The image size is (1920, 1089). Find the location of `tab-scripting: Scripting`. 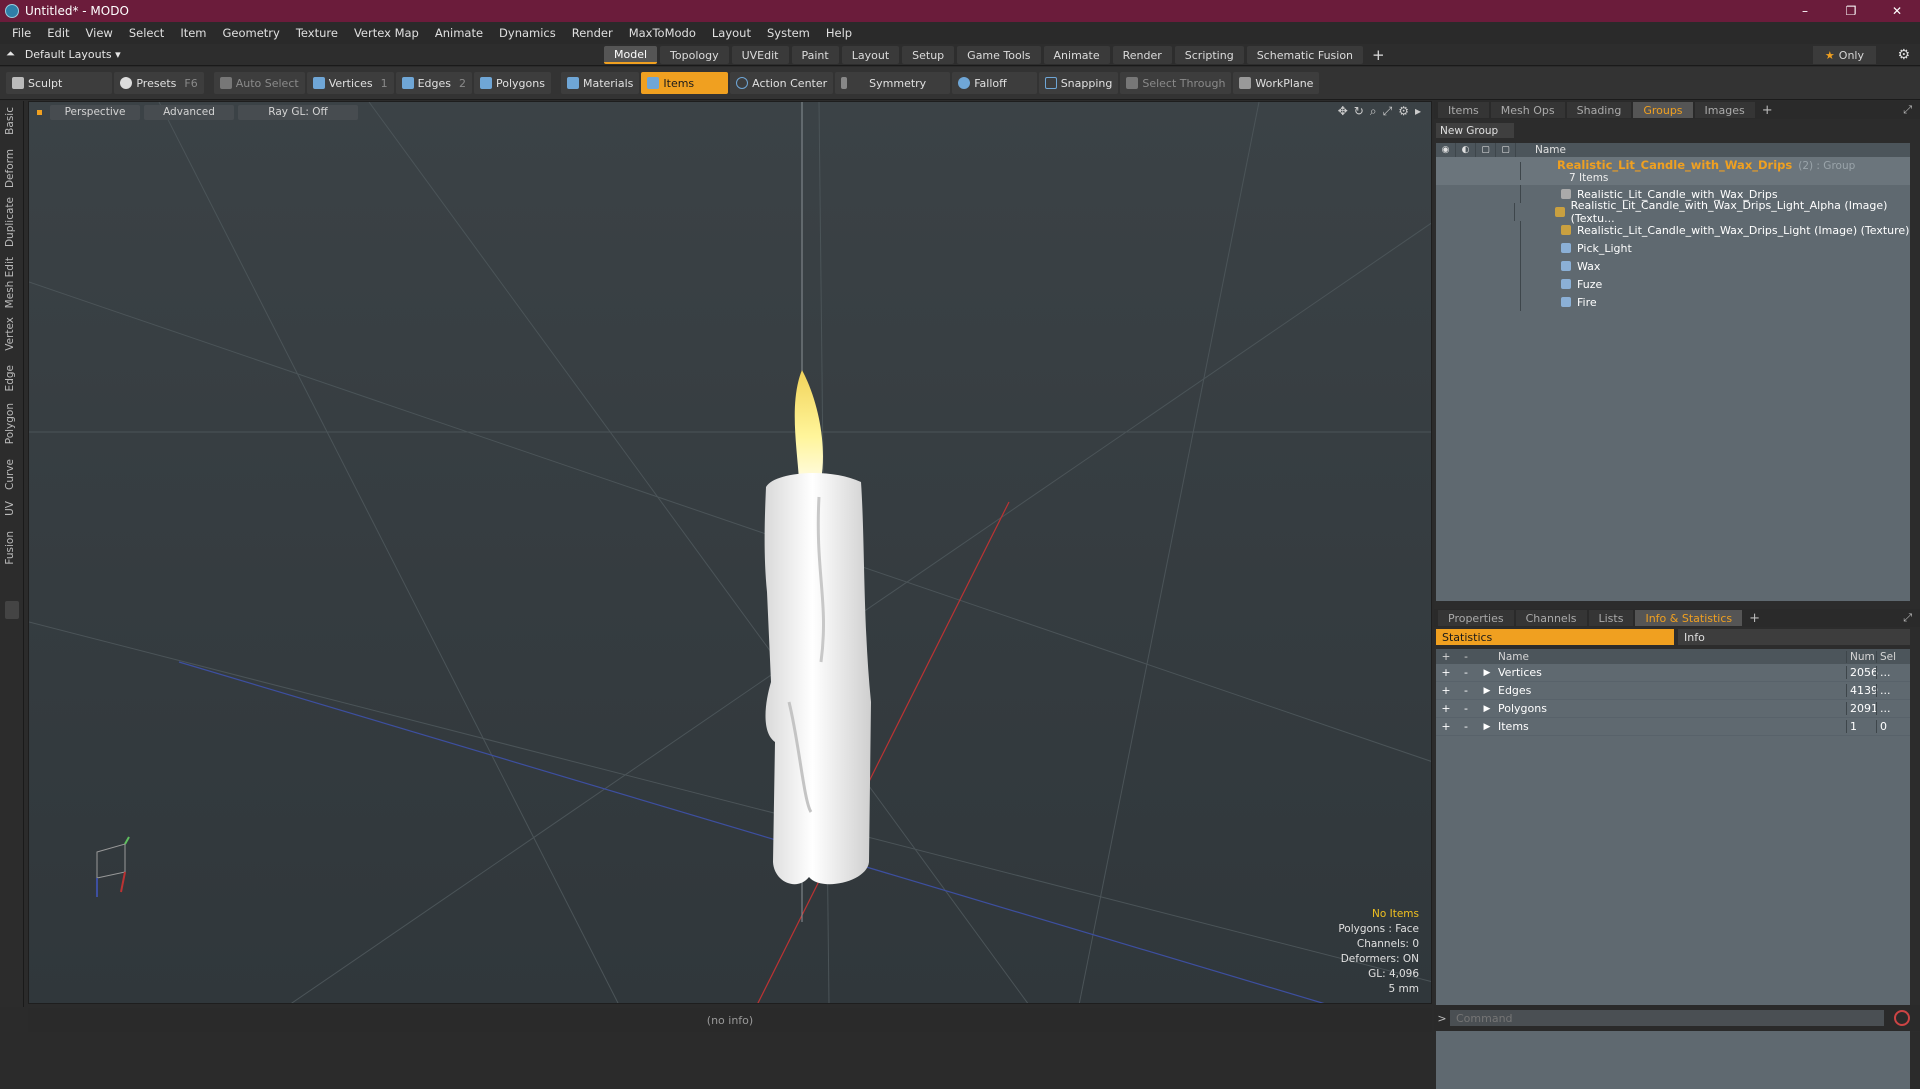

tab-scripting: Scripting is located at coordinates (1209, 55).